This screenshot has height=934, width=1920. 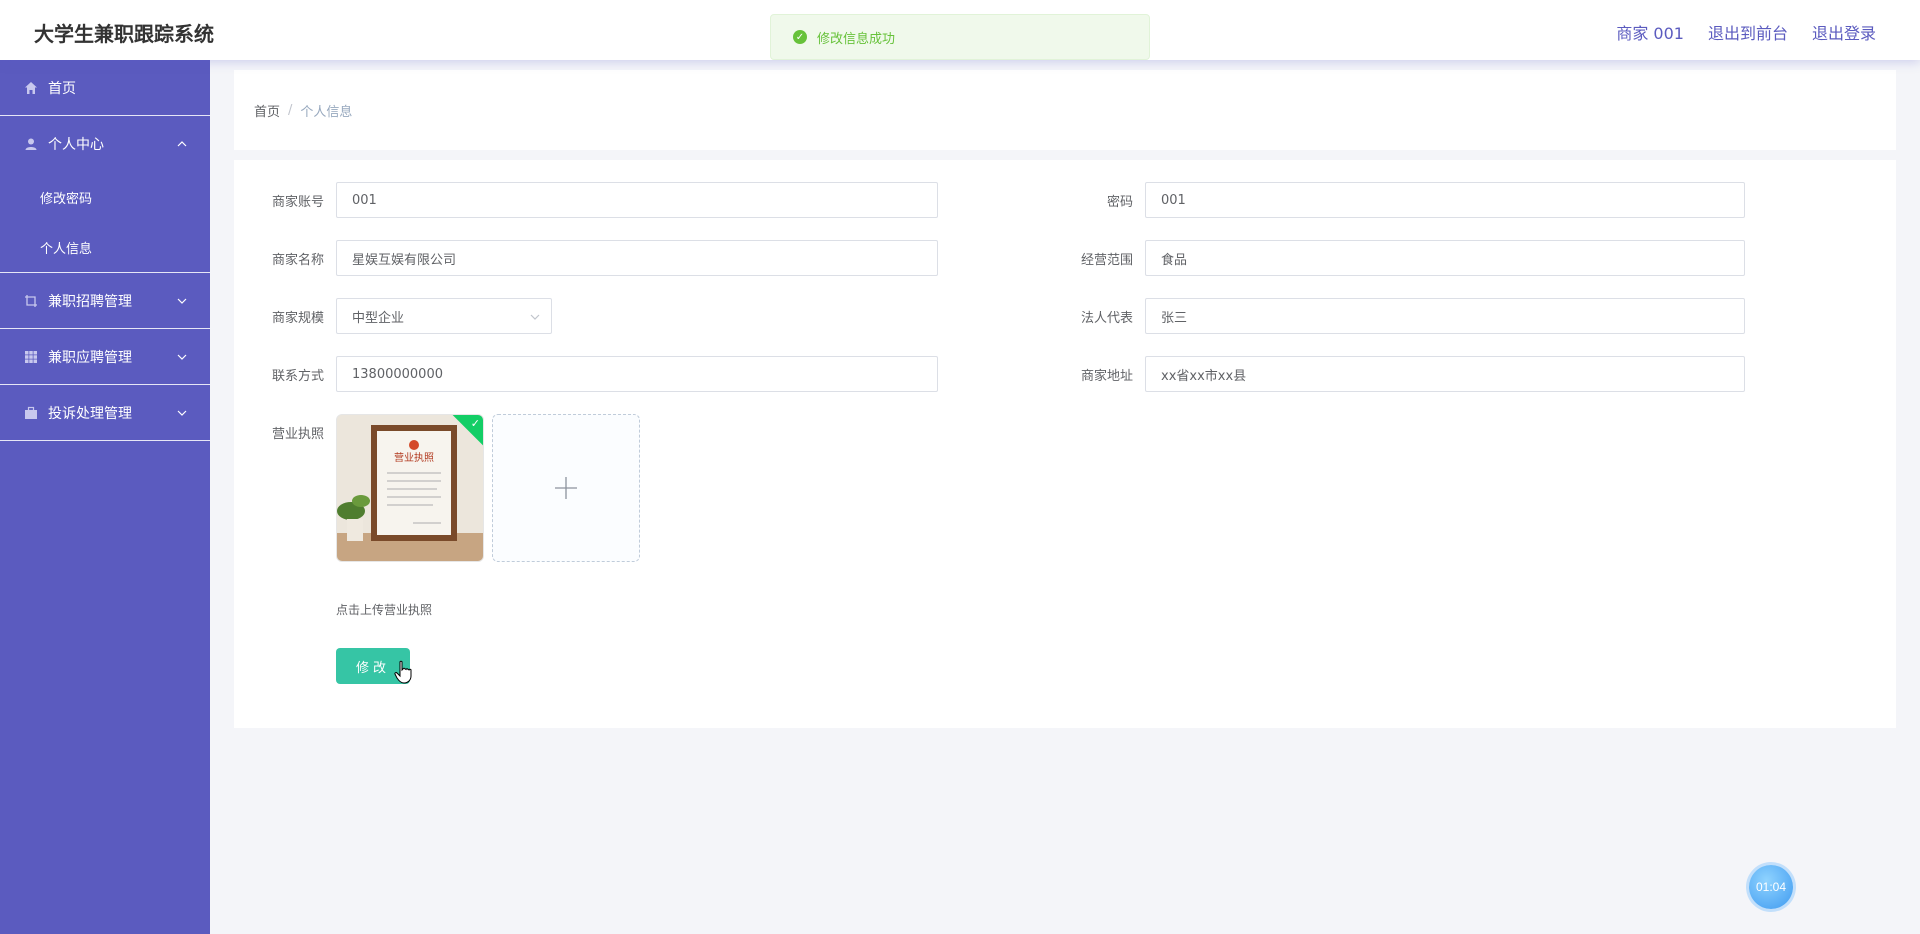 What do you see at coordinates (637, 258) in the screenshot?
I see `name-input: 星娱互娱有限公司` at bounding box center [637, 258].